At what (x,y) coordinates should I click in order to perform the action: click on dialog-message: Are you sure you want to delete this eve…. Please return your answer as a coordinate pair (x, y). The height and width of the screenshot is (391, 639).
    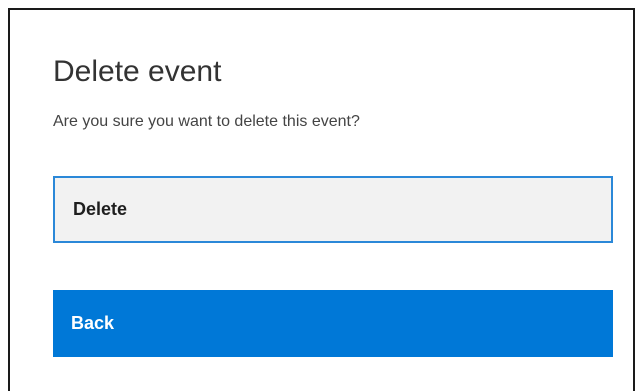
    Looking at the image, I should click on (206, 121).